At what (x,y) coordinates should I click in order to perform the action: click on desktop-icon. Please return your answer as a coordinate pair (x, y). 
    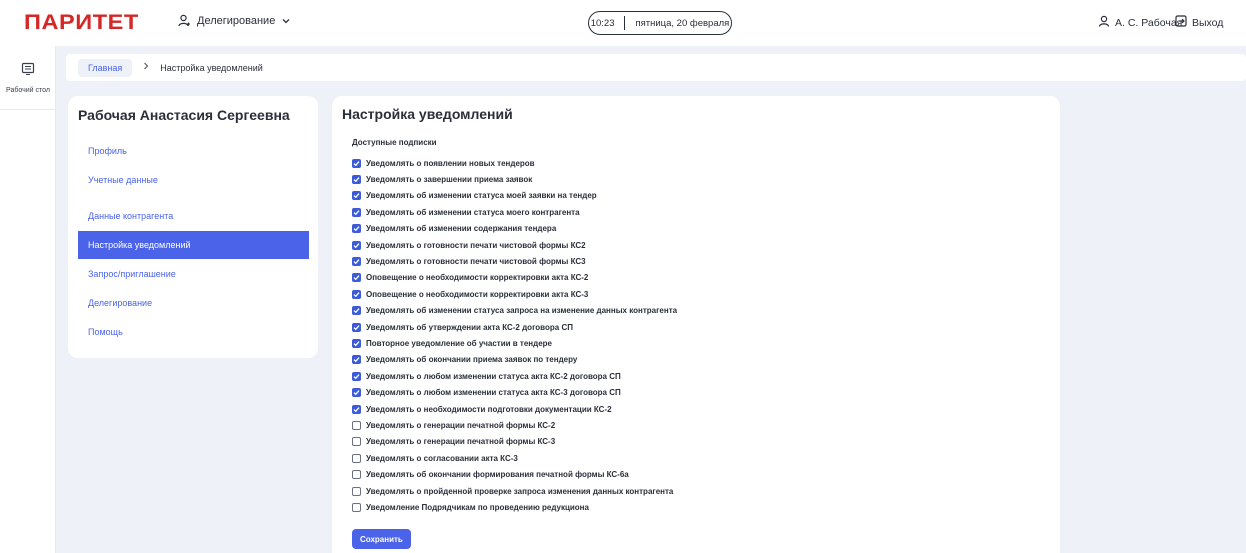
    Looking at the image, I should click on (28, 71).